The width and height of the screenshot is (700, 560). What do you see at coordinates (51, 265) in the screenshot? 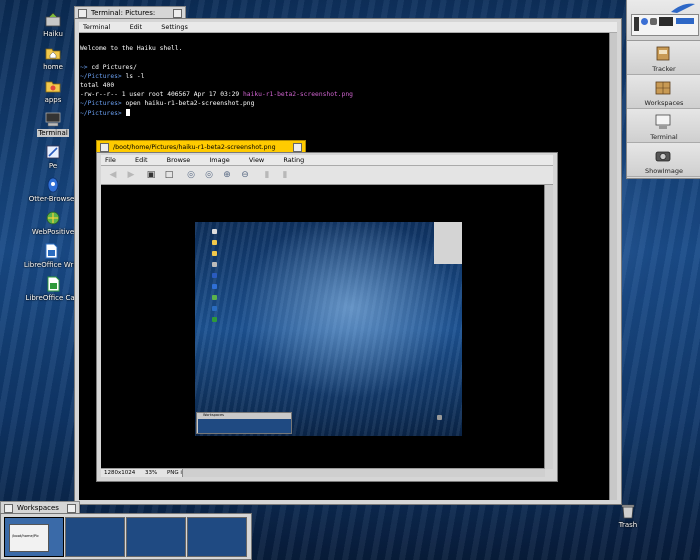
I see `desktop-icon-label: LibreOffice Writ` at bounding box center [51, 265].